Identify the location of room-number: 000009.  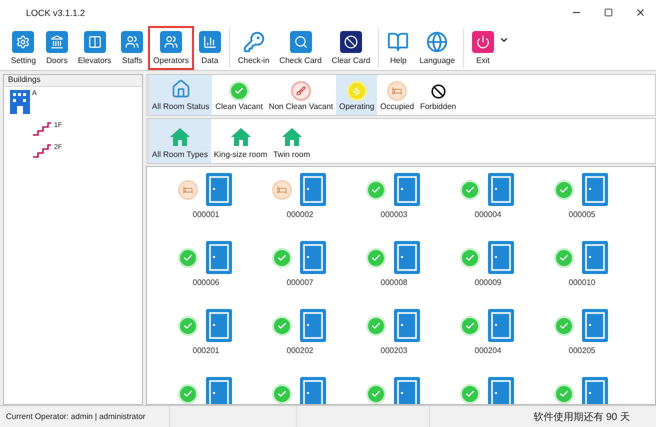
(488, 282).